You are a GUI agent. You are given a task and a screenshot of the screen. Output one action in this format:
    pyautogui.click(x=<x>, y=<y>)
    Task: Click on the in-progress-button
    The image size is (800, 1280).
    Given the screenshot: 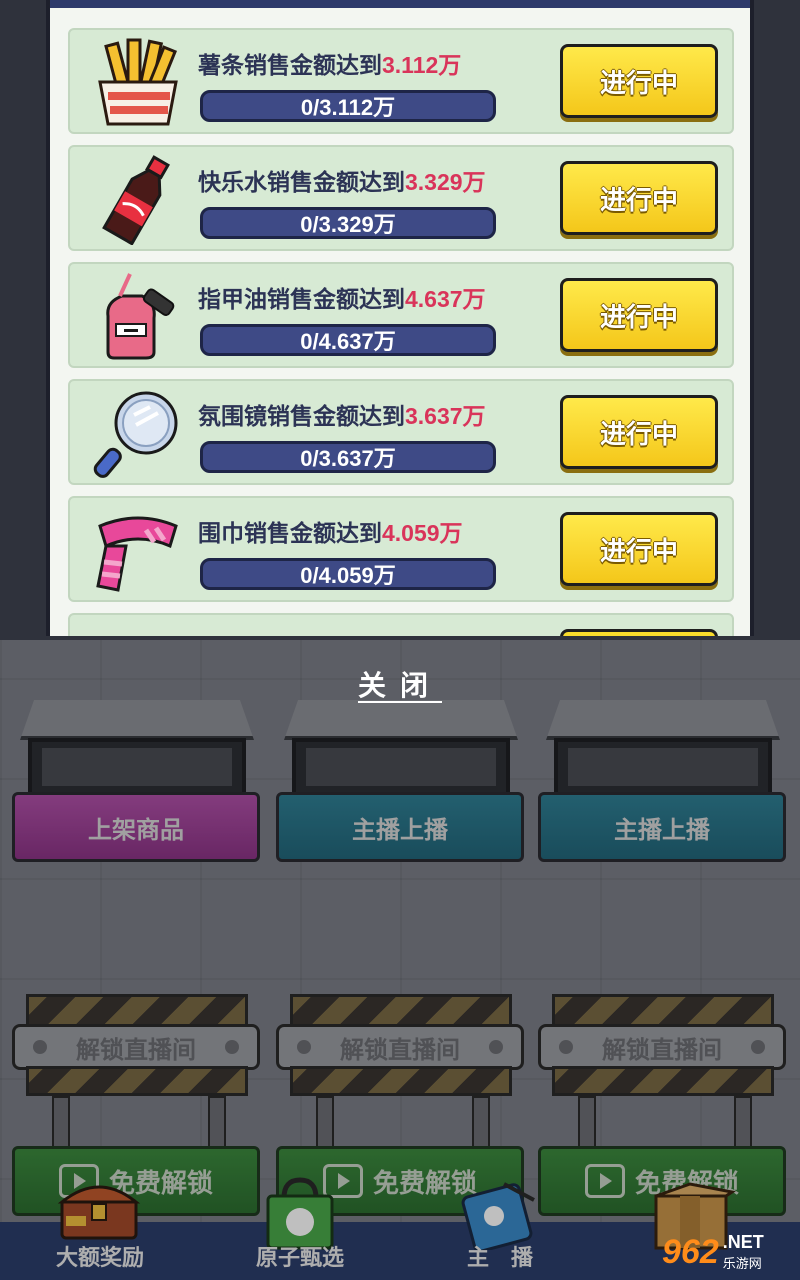 What is the action you would take?
    pyautogui.click(x=639, y=632)
    